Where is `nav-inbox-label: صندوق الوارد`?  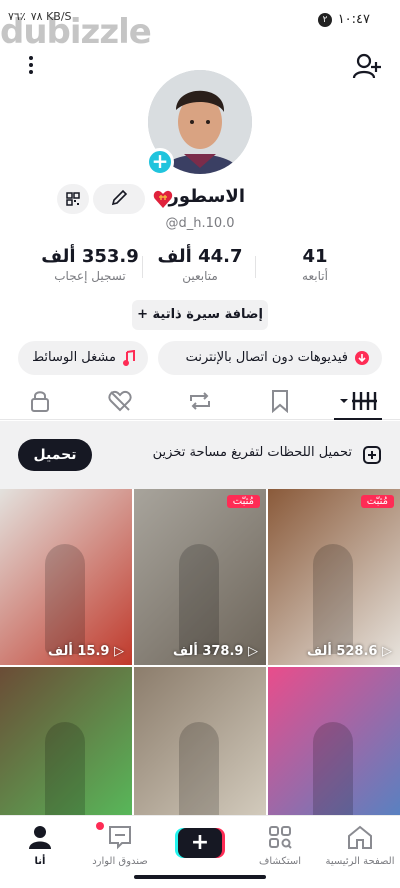
nav-inbox-label: صندوق الوارد is located at coordinates (120, 861).